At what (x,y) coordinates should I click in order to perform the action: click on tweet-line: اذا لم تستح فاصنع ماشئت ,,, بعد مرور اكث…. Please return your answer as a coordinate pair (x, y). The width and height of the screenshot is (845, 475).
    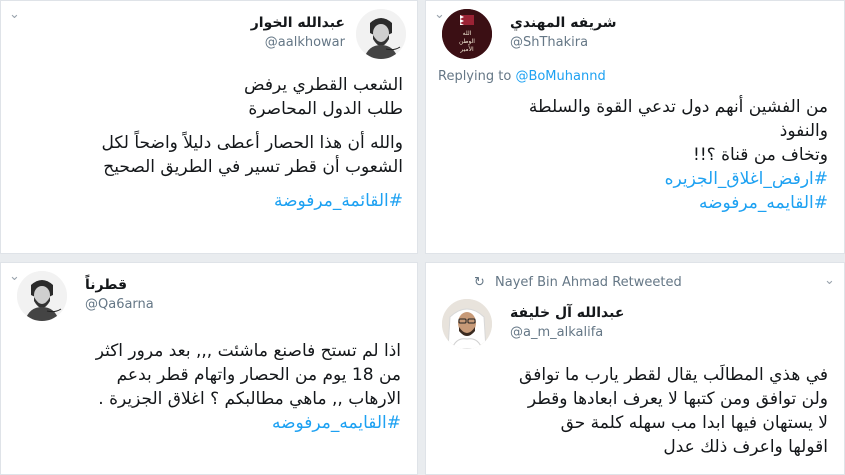
    Looking at the image, I should click on (248, 351).